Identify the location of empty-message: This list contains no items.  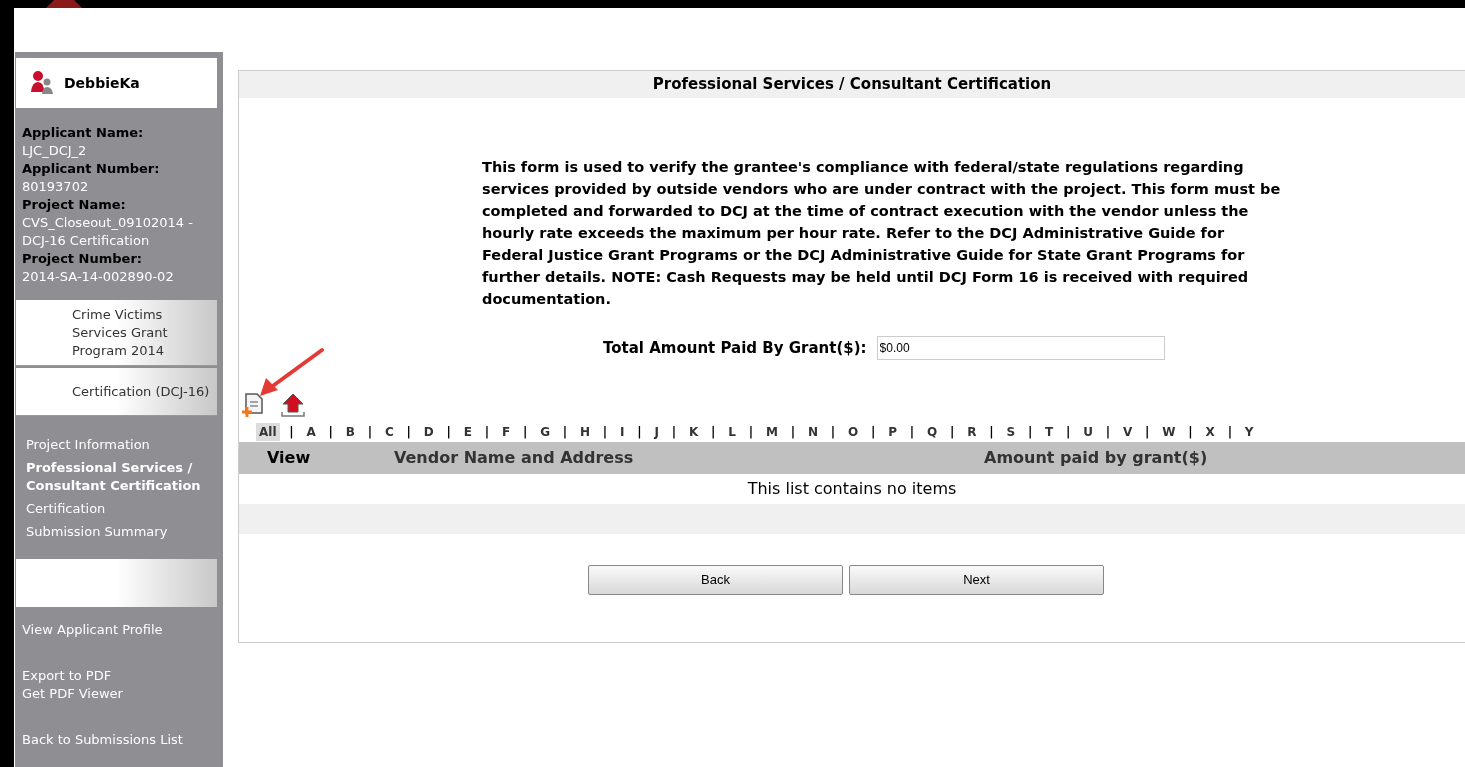
(852, 489).